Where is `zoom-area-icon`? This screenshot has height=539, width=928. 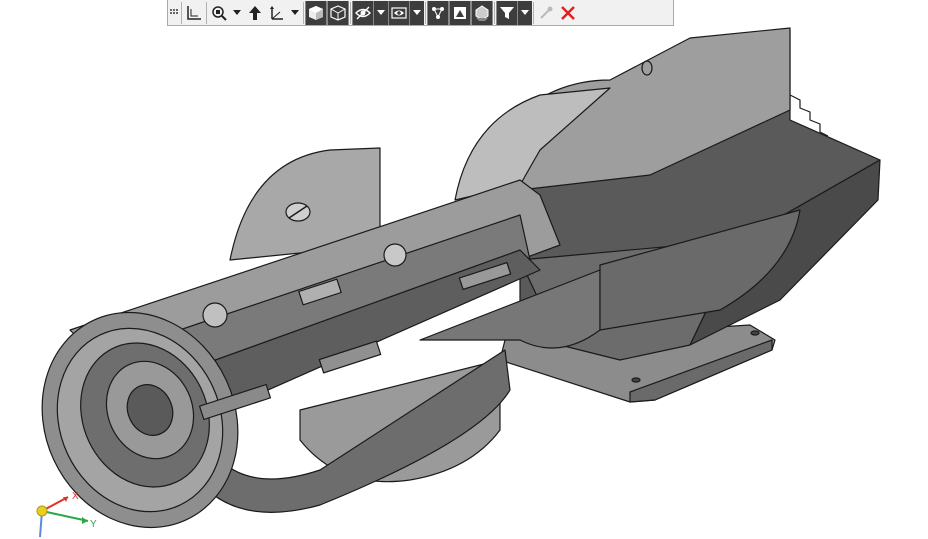 zoom-area-icon is located at coordinates (219, 13).